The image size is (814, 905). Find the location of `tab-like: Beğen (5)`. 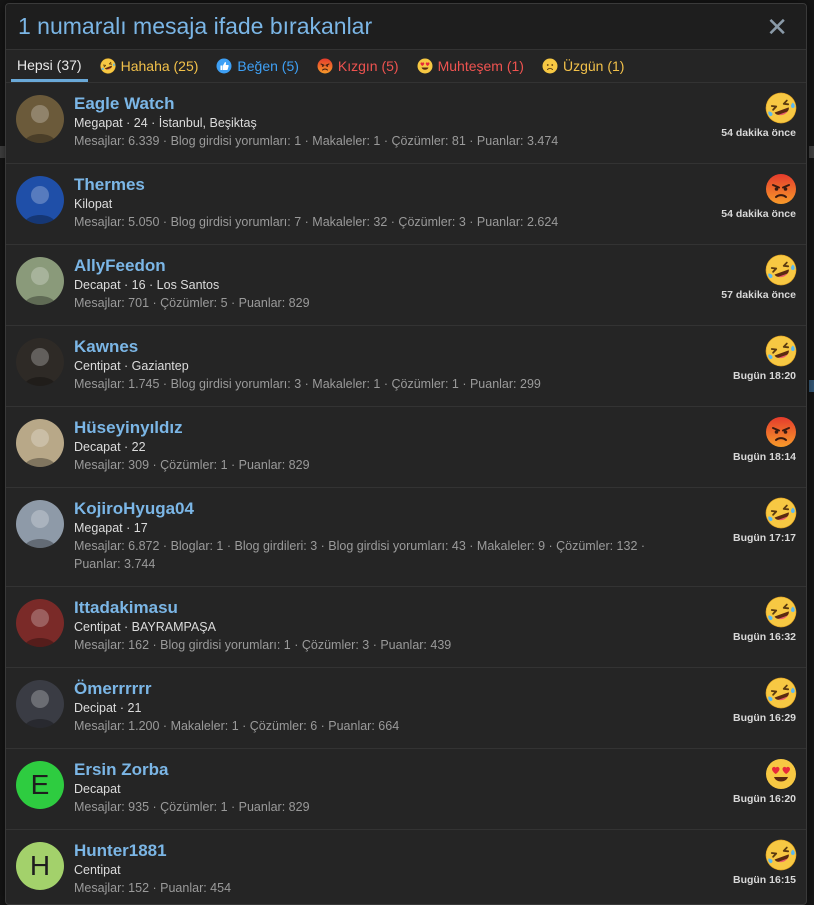

tab-like: Beğen (5) is located at coordinates (257, 66).